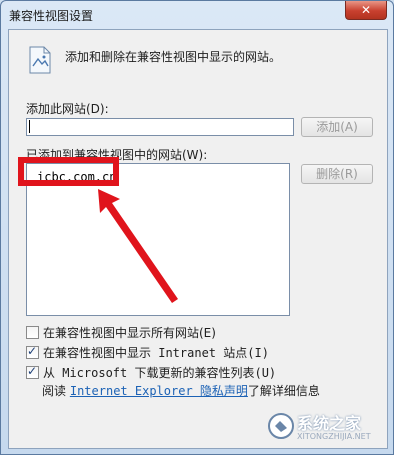  I want to click on option-show-intranet: 在兼容性视图中显示 Intranet 站点(I), so click(147, 352).